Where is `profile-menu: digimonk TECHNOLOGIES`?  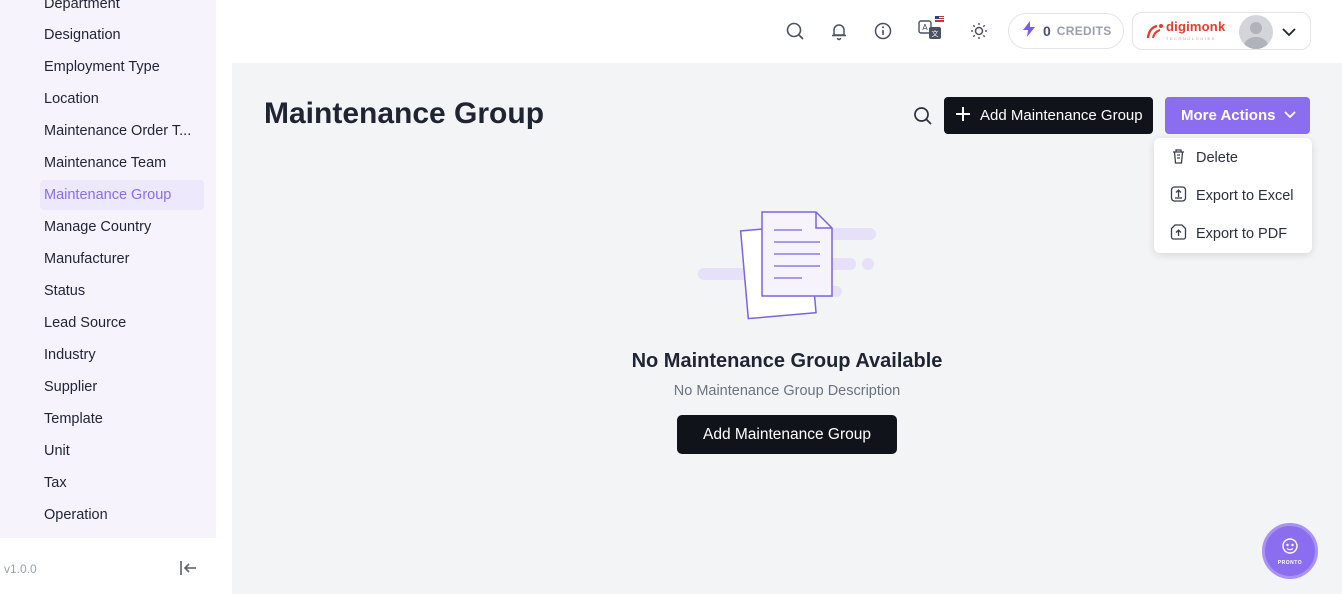 profile-menu: digimonk TECHNOLOGIES is located at coordinates (1221, 31).